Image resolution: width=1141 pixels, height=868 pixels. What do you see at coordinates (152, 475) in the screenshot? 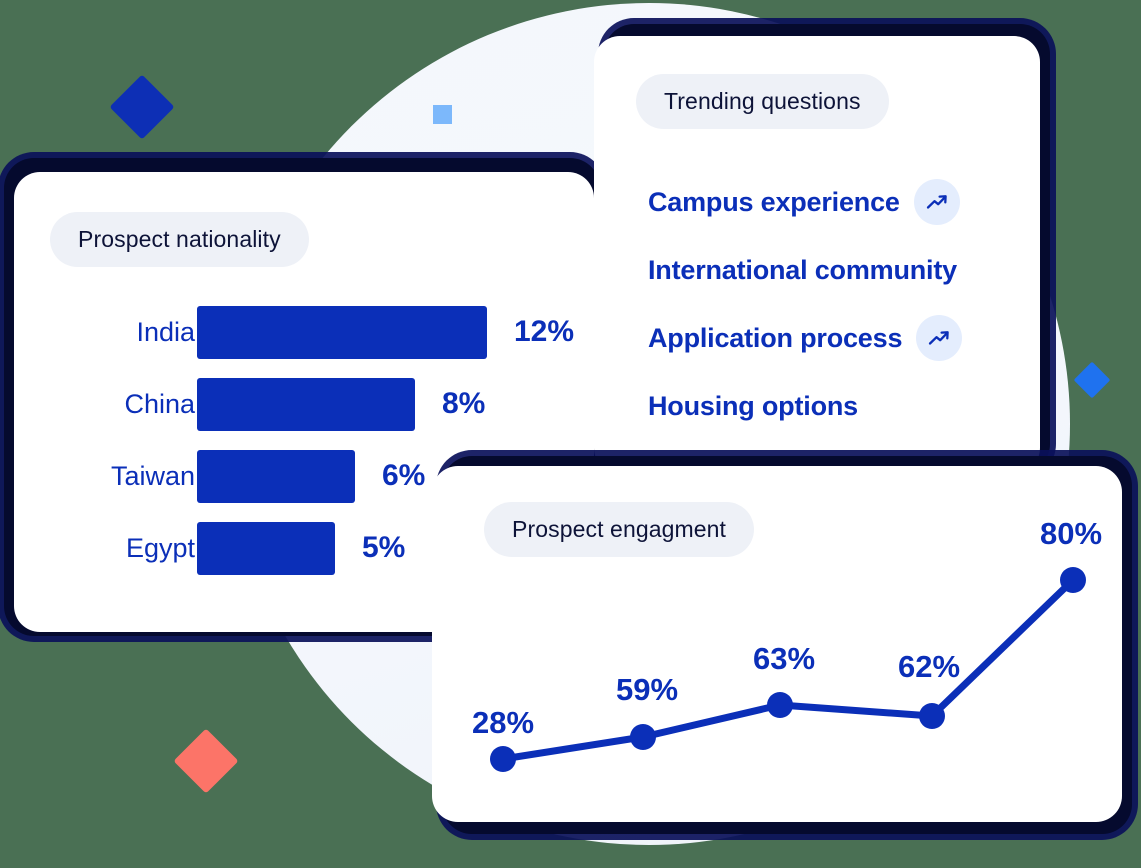
I see `bar-category-label: Taiwan` at bounding box center [152, 475].